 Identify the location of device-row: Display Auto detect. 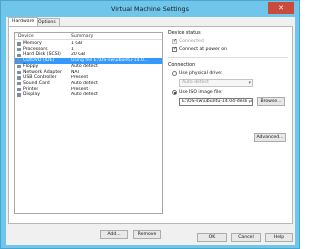
(88, 95).